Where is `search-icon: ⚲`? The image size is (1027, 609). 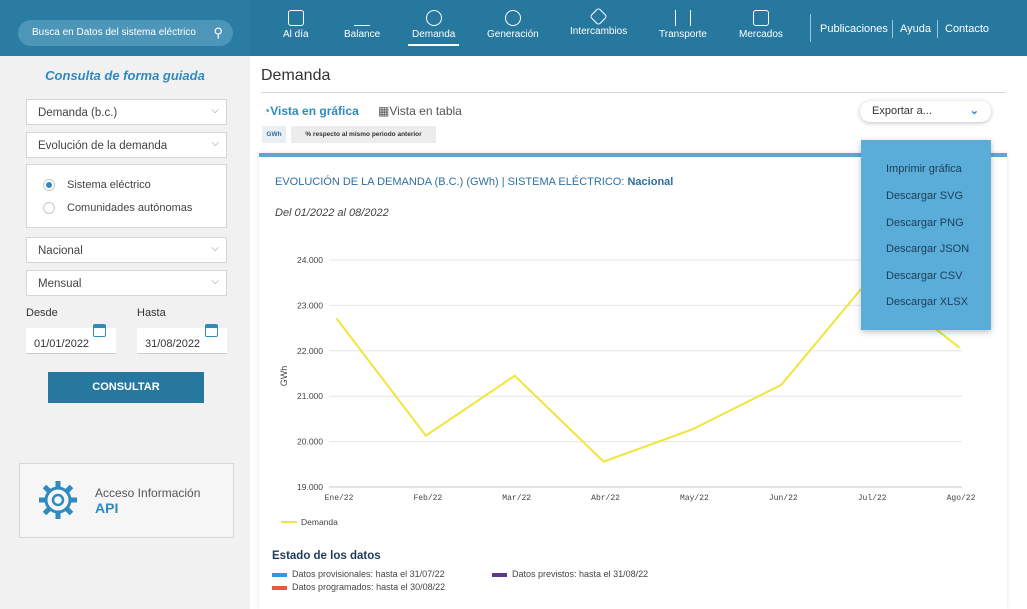
search-icon: ⚲ is located at coordinates (218, 33).